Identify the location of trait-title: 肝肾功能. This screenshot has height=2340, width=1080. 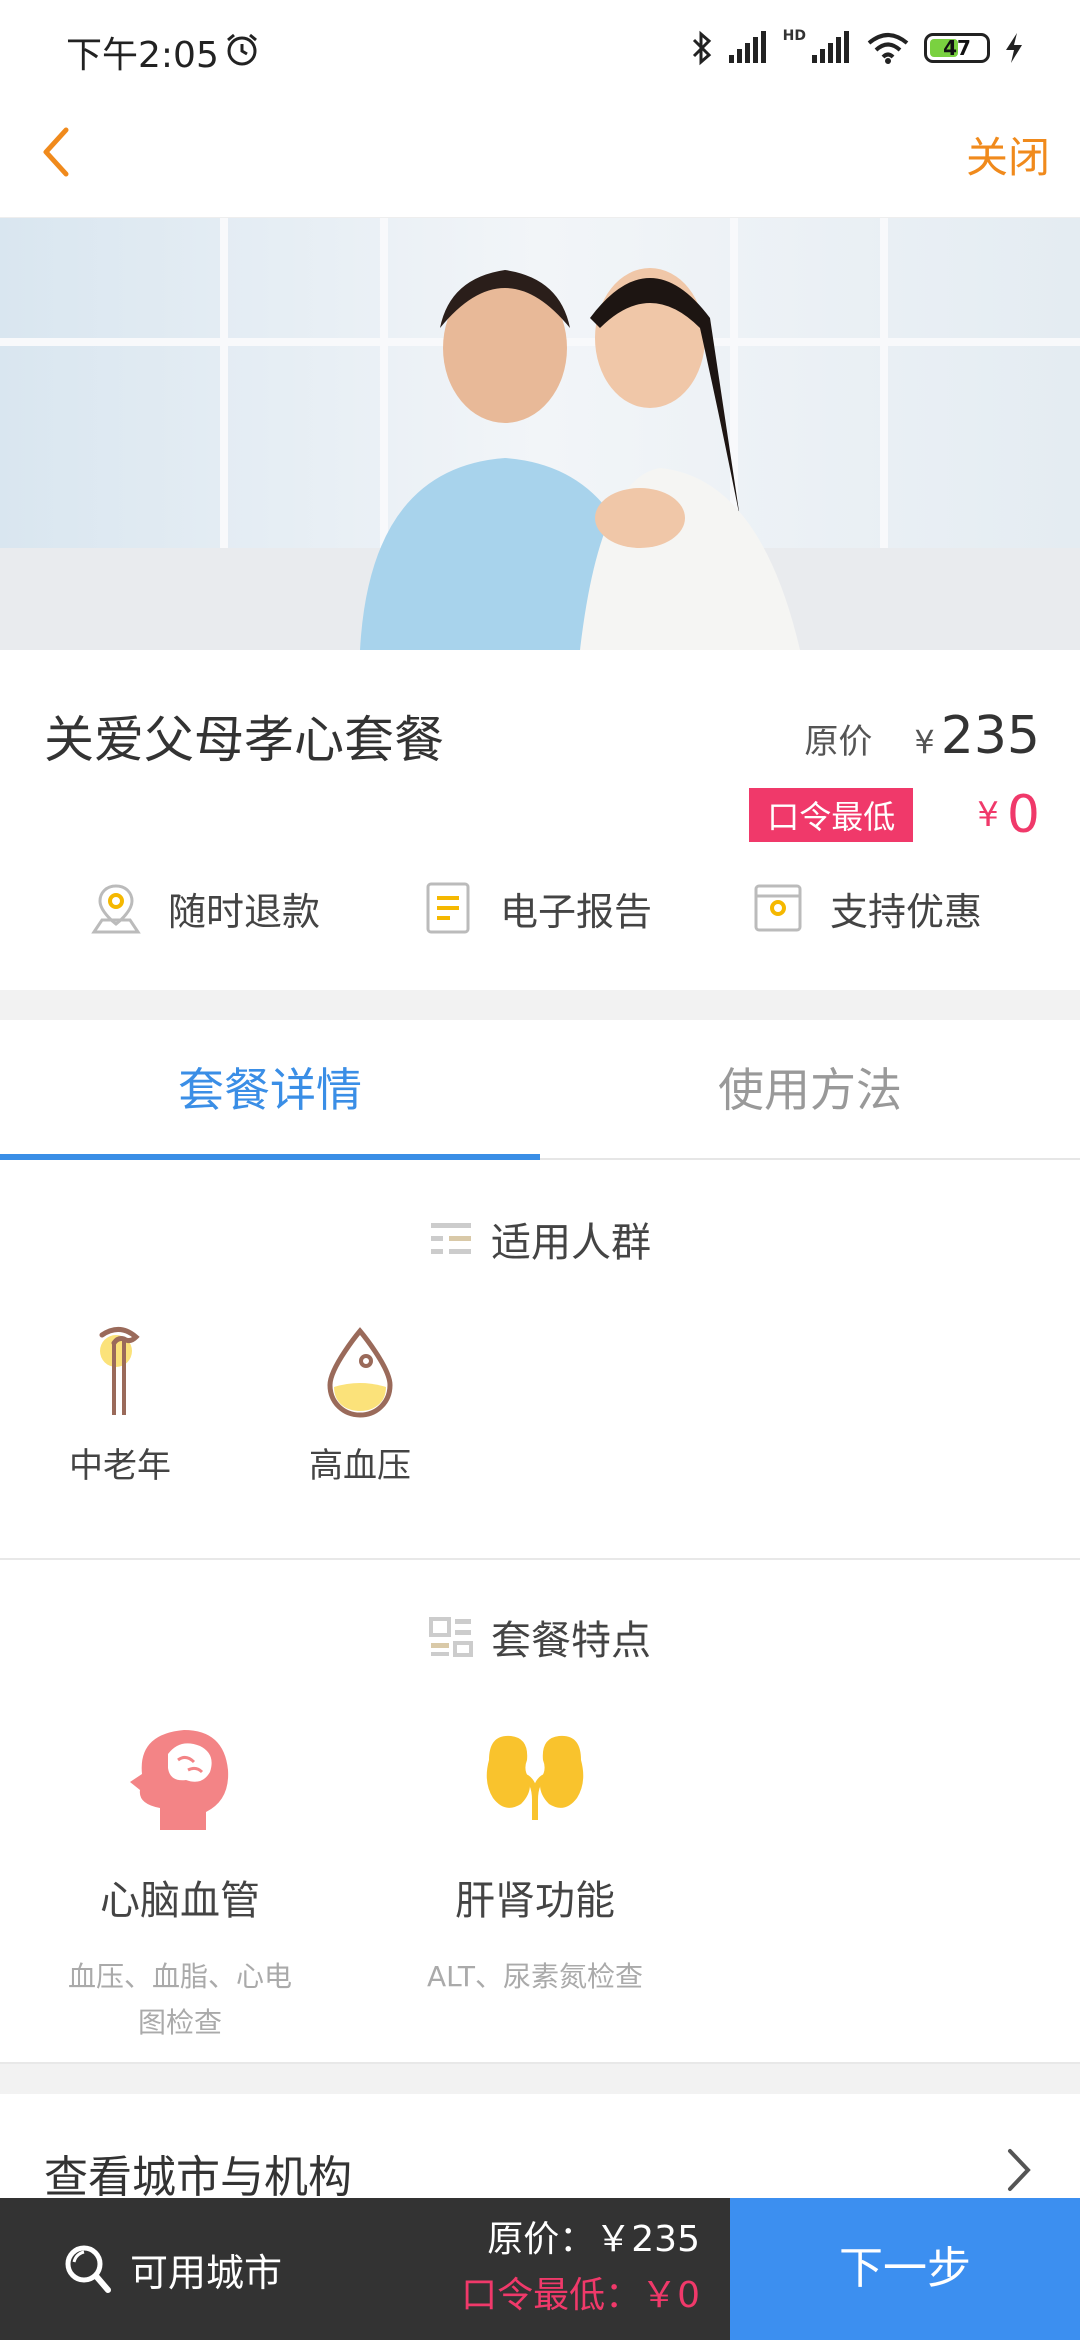
(535, 1901).